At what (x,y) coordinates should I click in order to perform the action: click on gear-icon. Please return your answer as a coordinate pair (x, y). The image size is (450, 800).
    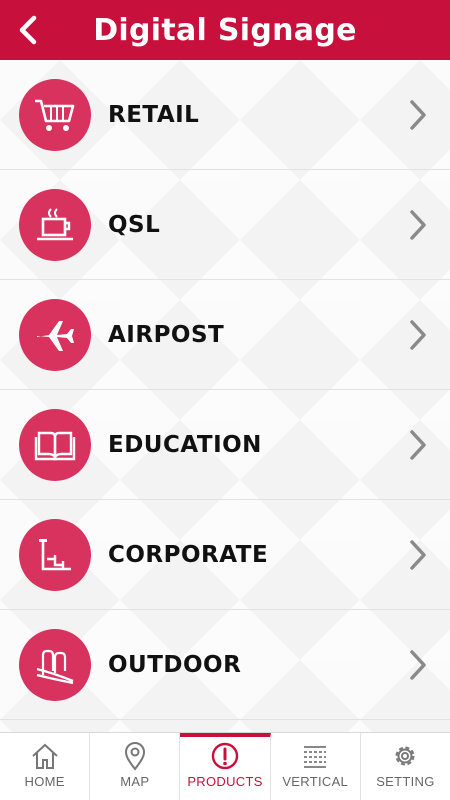
    Looking at the image, I should click on (405, 756).